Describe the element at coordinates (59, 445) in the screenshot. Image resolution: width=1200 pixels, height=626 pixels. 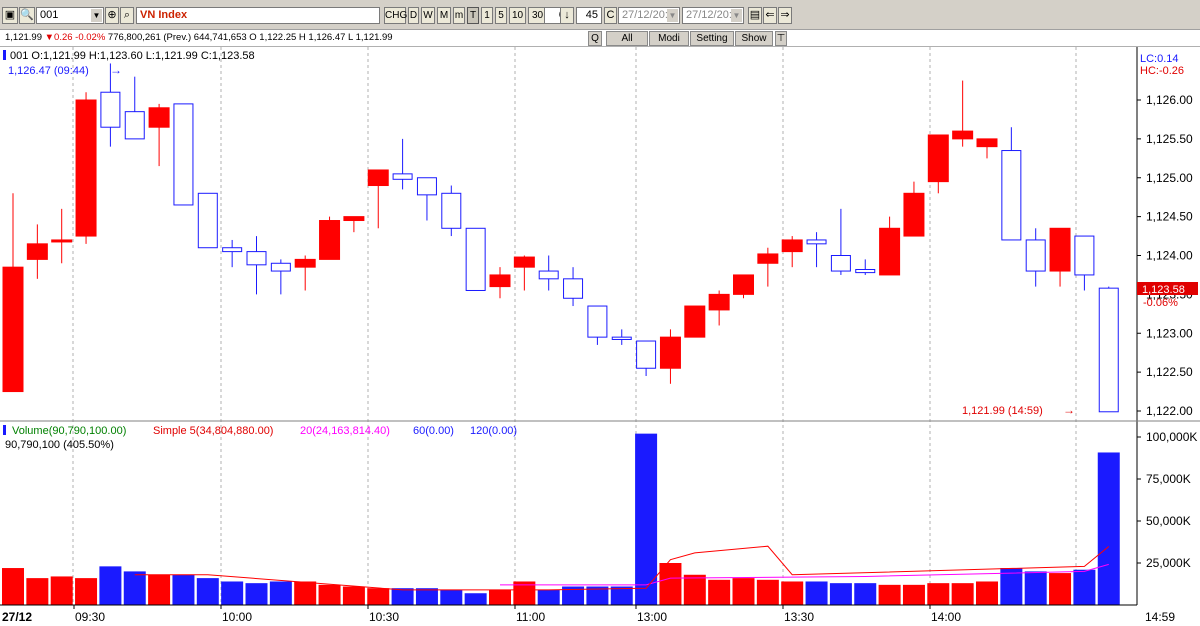
I see `volume-current: 90,790,100 (405.50%)` at that location.